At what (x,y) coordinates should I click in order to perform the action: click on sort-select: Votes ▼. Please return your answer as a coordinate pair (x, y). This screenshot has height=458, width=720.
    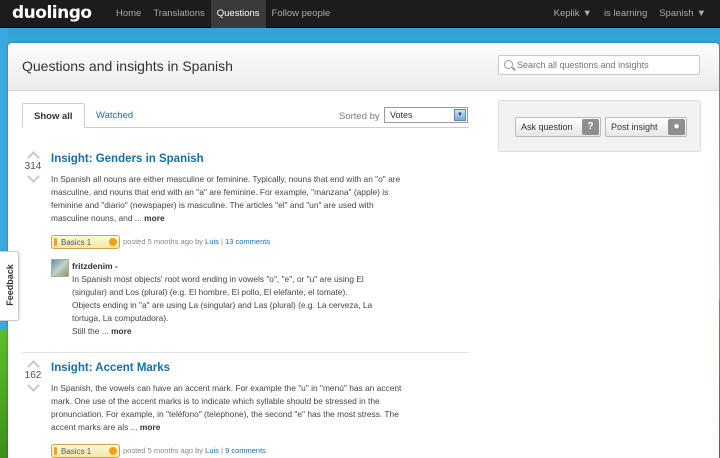
    Looking at the image, I should click on (426, 115).